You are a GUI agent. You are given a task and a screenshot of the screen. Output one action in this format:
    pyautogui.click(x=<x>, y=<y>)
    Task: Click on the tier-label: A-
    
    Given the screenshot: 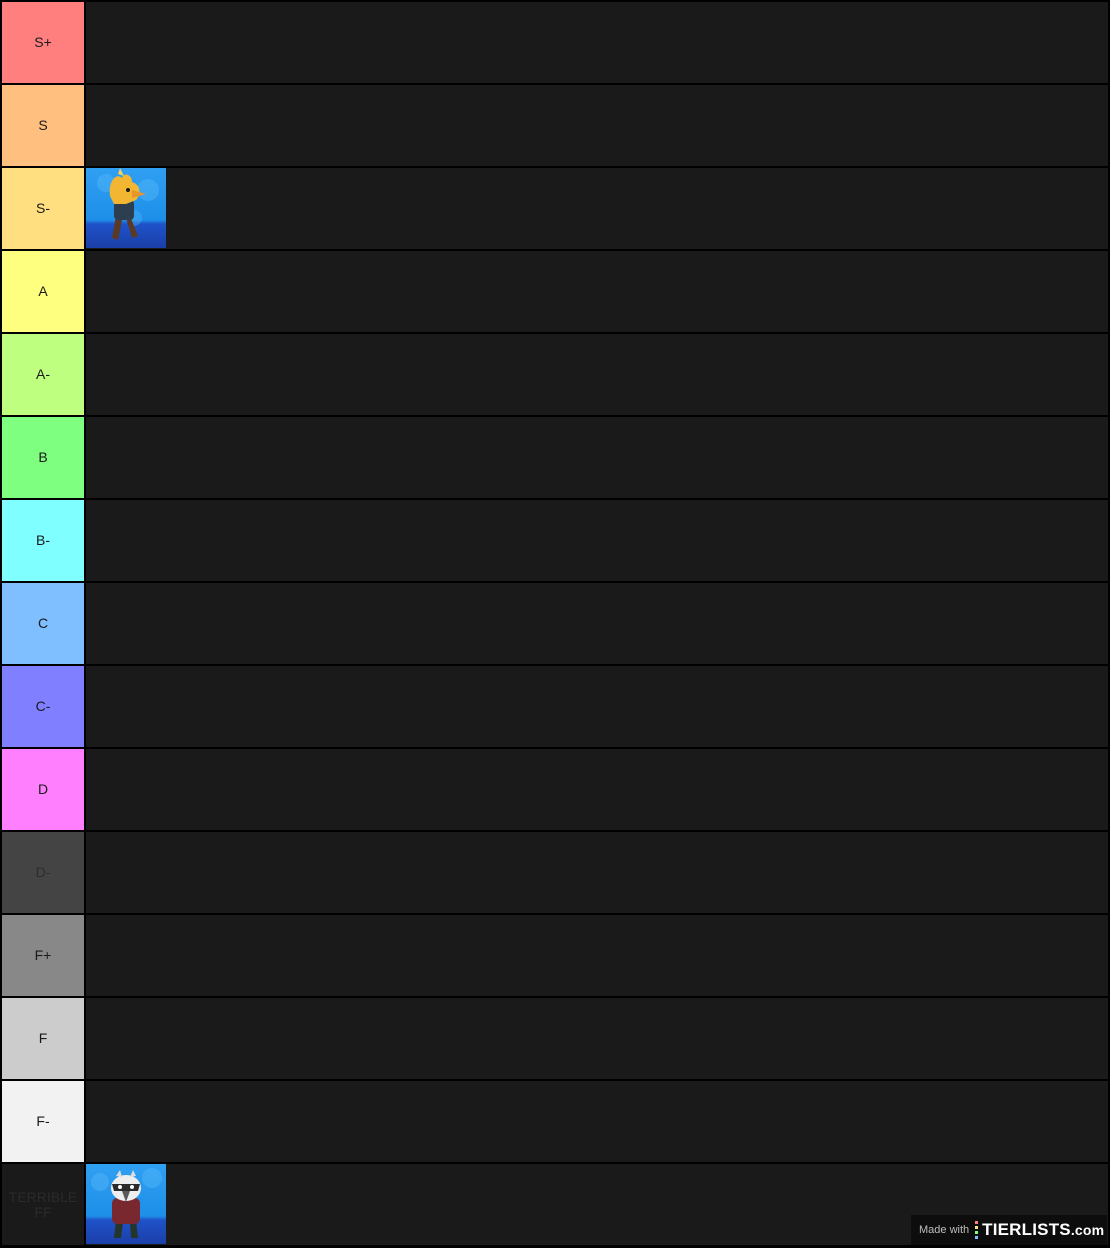 What is the action you would take?
    pyautogui.click(x=43, y=374)
    